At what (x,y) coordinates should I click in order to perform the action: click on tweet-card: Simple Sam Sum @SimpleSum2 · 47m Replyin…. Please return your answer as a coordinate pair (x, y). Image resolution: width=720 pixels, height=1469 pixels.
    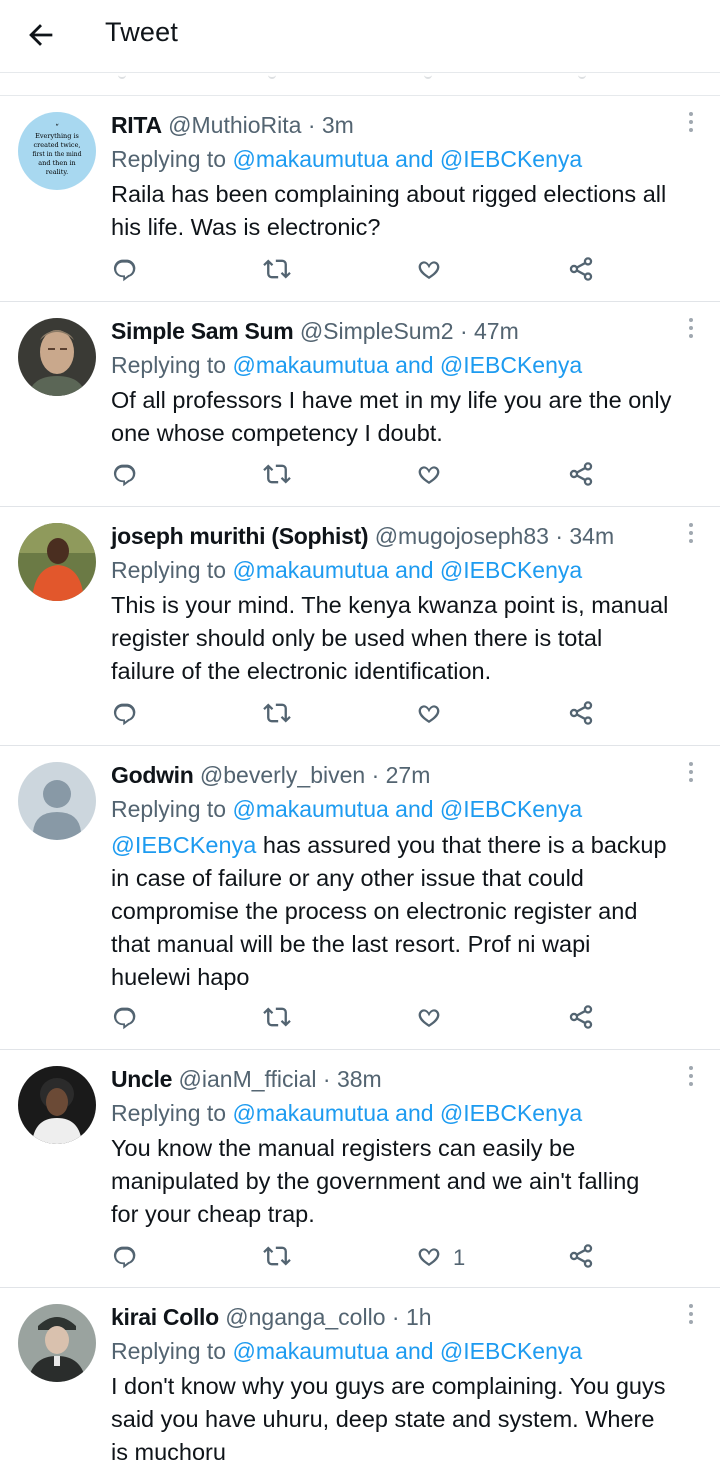
    Looking at the image, I should click on (360, 404).